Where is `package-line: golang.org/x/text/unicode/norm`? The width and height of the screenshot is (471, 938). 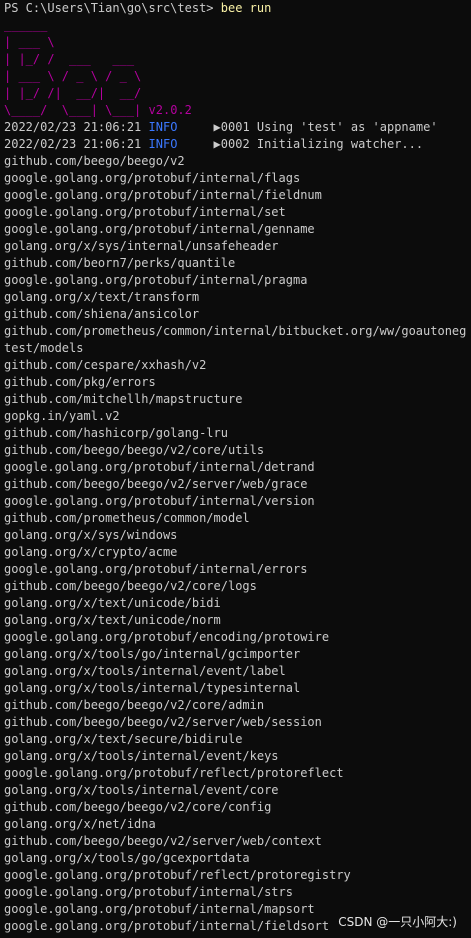
package-line: golang.org/x/text/unicode/norm is located at coordinates (112, 620).